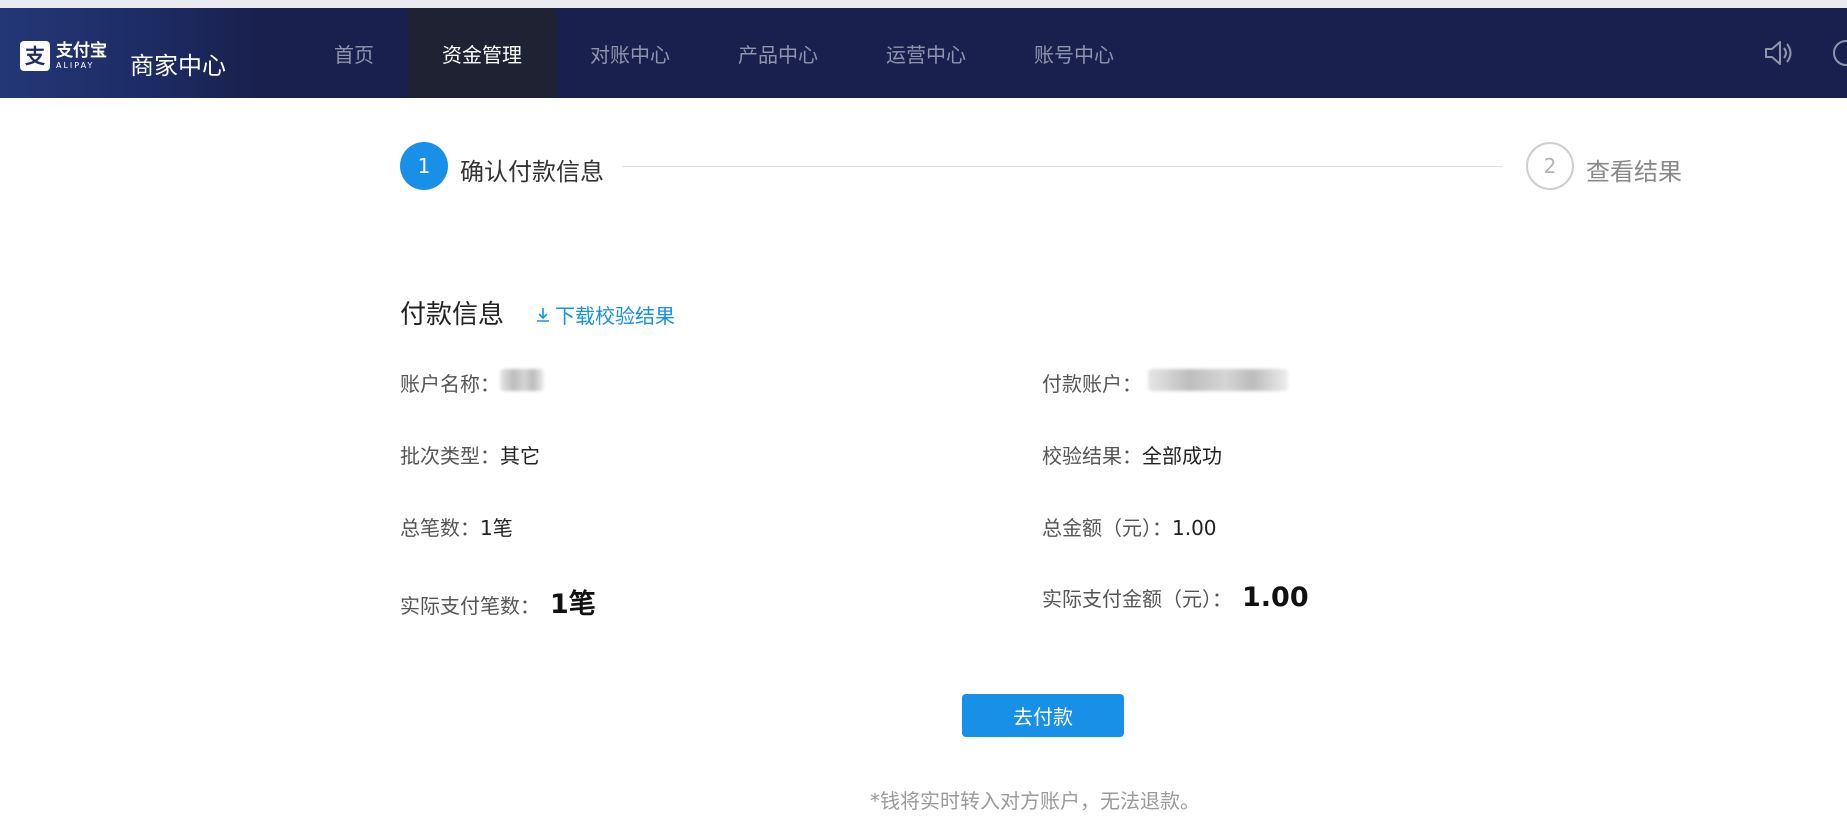 The width and height of the screenshot is (1847, 838). Describe the element at coordinates (1182, 456) in the screenshot. I see `check-result-value: 全部成功` at that location.